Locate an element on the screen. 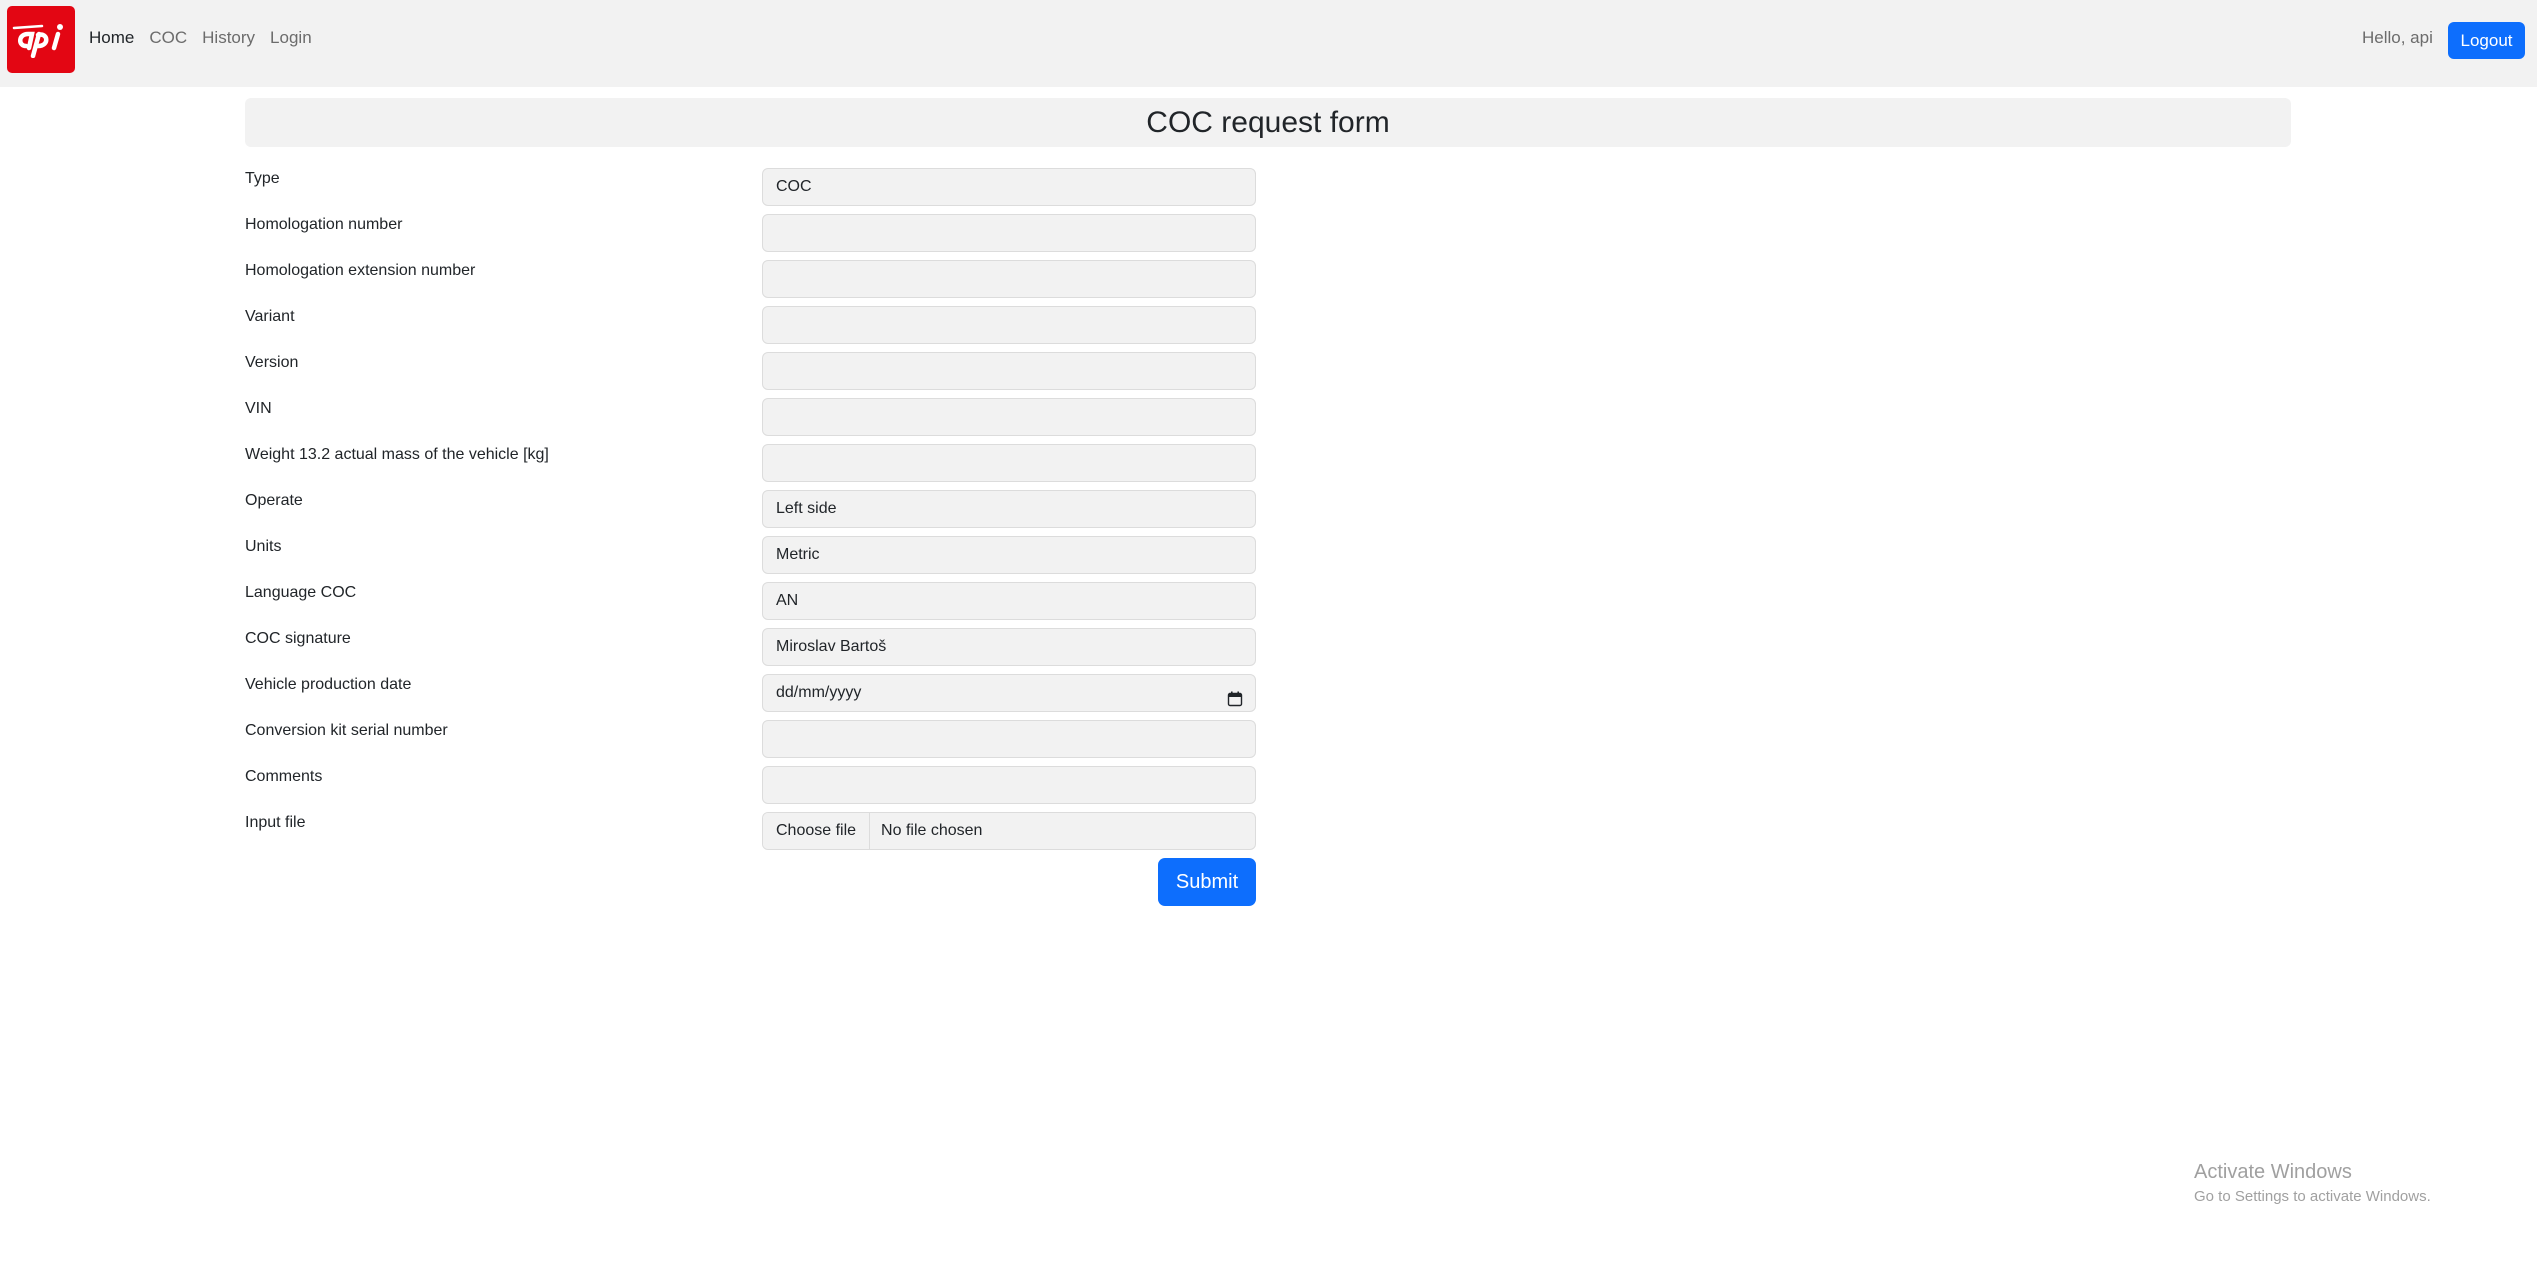 This screenshot has width=2537, height=1271. field-units: Units Metric is located at coordinates (750, 557).